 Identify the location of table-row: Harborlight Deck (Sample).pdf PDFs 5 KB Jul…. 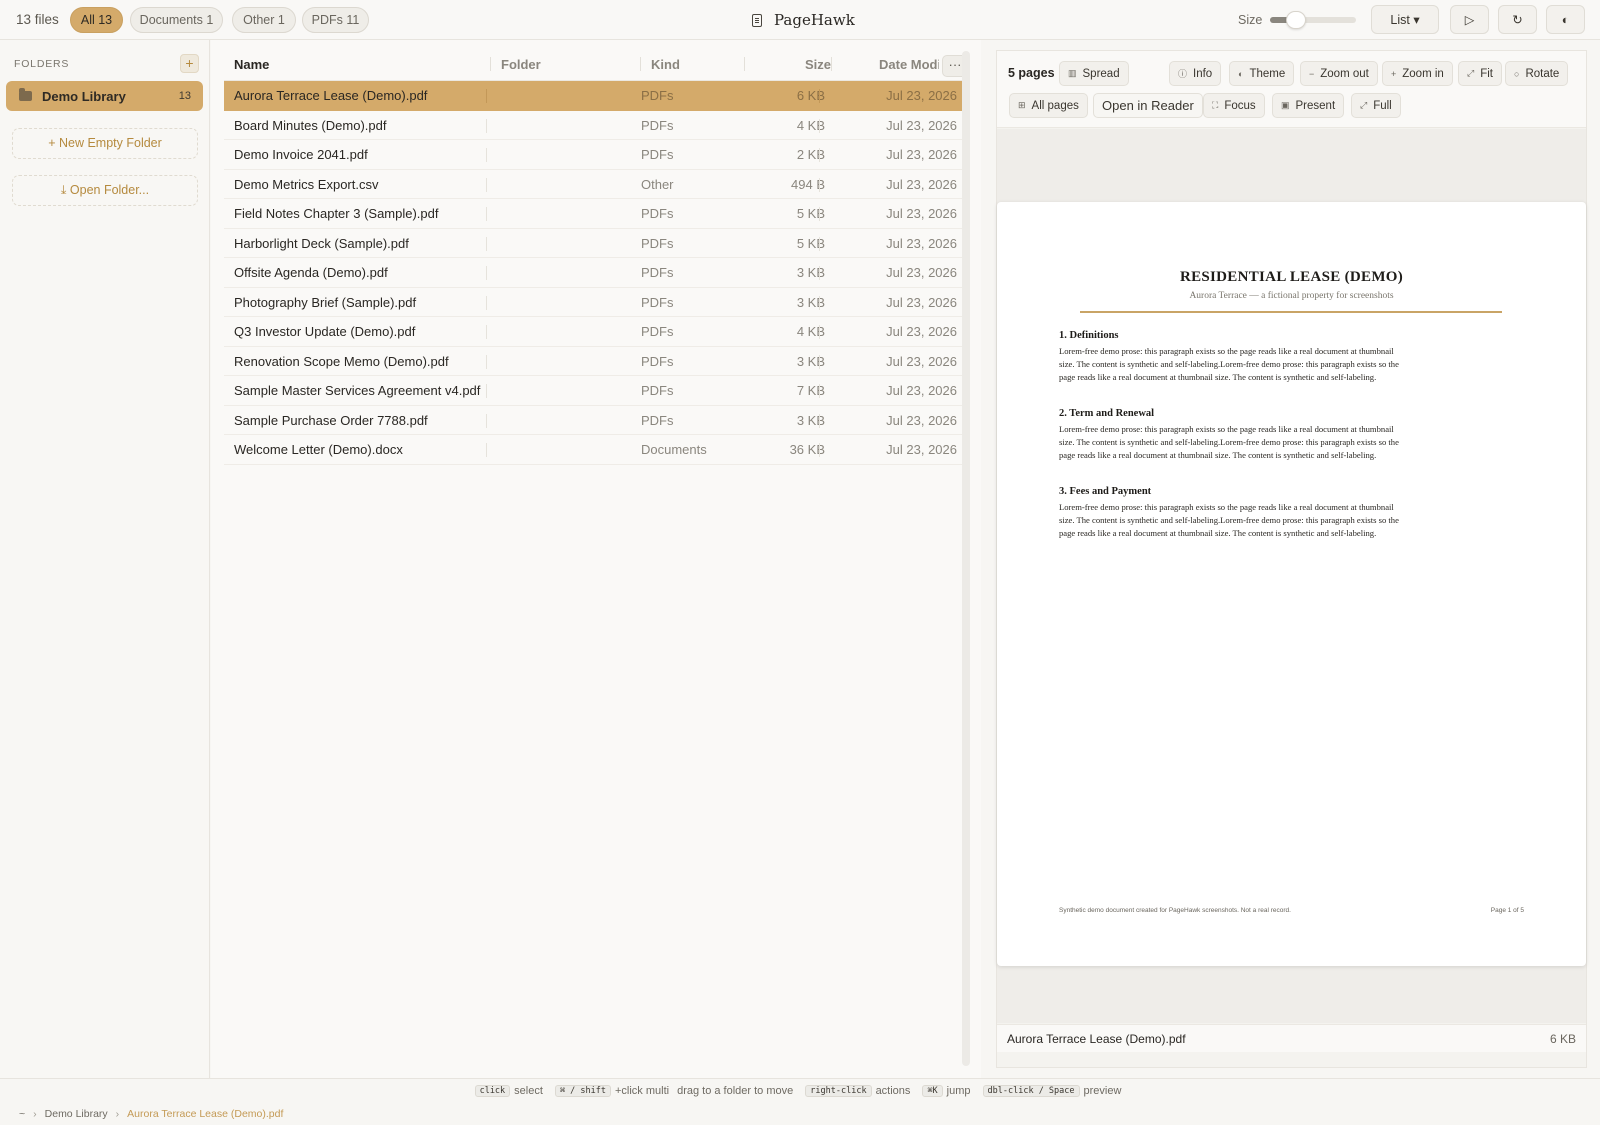
(595, 243).